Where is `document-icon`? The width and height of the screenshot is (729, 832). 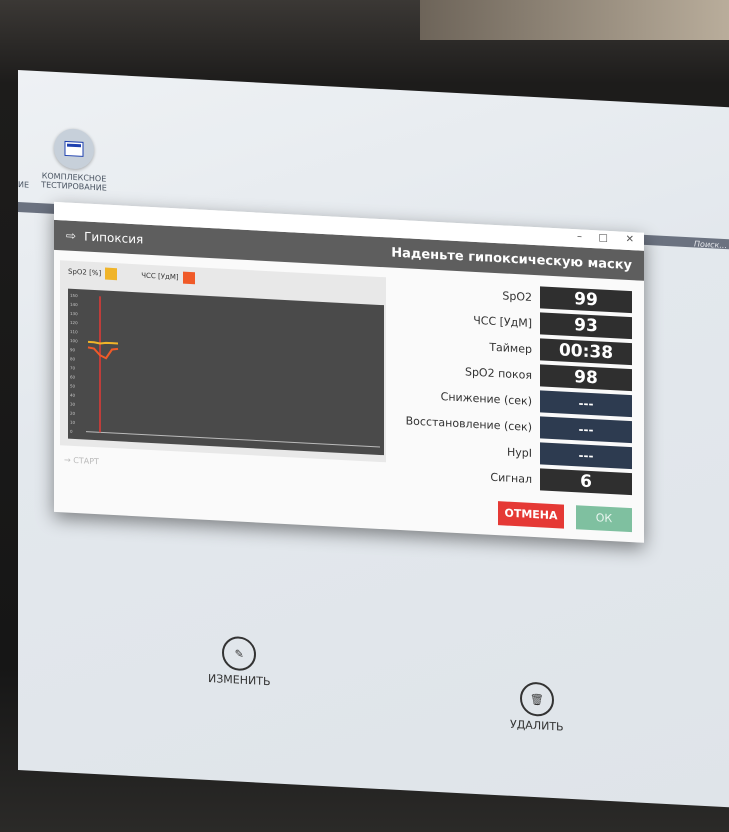
document-icon is located at coordinates (74, 148).